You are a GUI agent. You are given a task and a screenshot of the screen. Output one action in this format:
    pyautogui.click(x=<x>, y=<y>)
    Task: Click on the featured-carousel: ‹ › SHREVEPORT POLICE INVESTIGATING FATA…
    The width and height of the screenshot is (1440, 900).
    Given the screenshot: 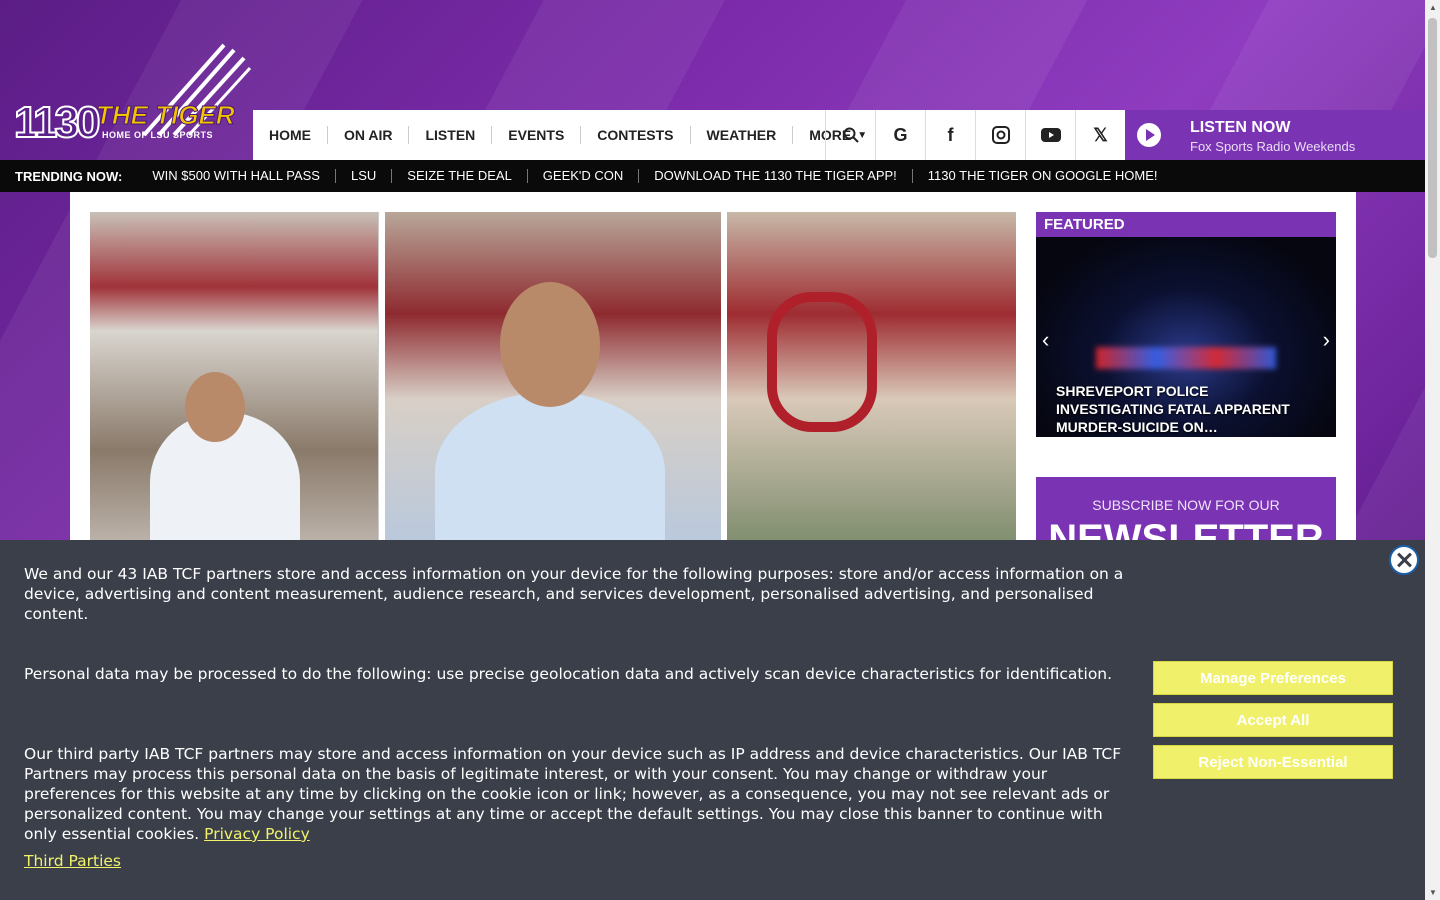 What is the action you would take?
    pyautogui.click(x=1186, y=337)
    